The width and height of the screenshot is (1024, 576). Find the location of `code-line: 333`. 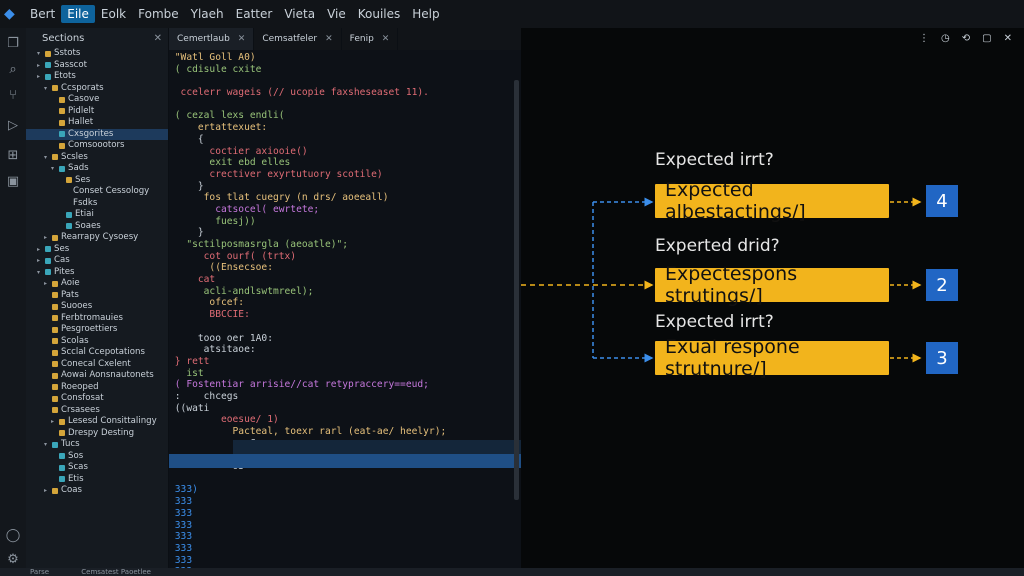

code-line: 333 is located at coordinates (181, 560).